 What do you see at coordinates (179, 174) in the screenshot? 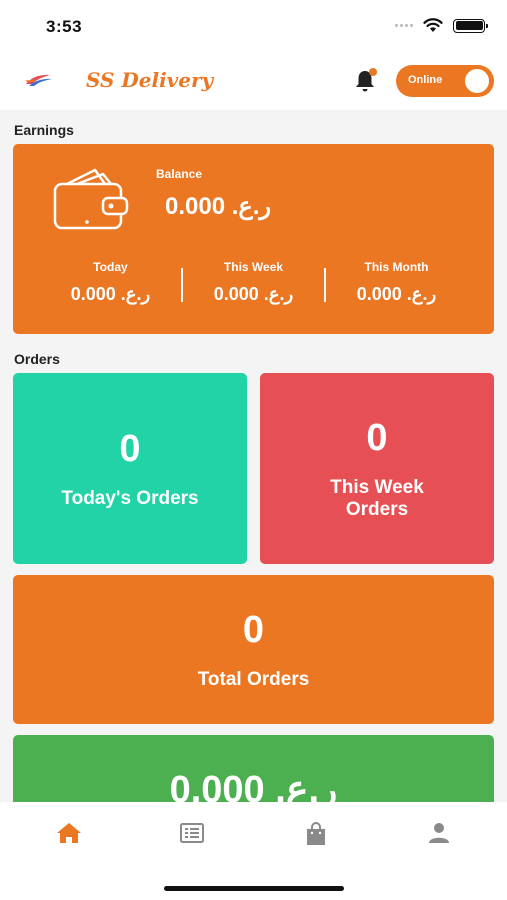
I see `balance-label: Balance` at bounding box center [179, 174].